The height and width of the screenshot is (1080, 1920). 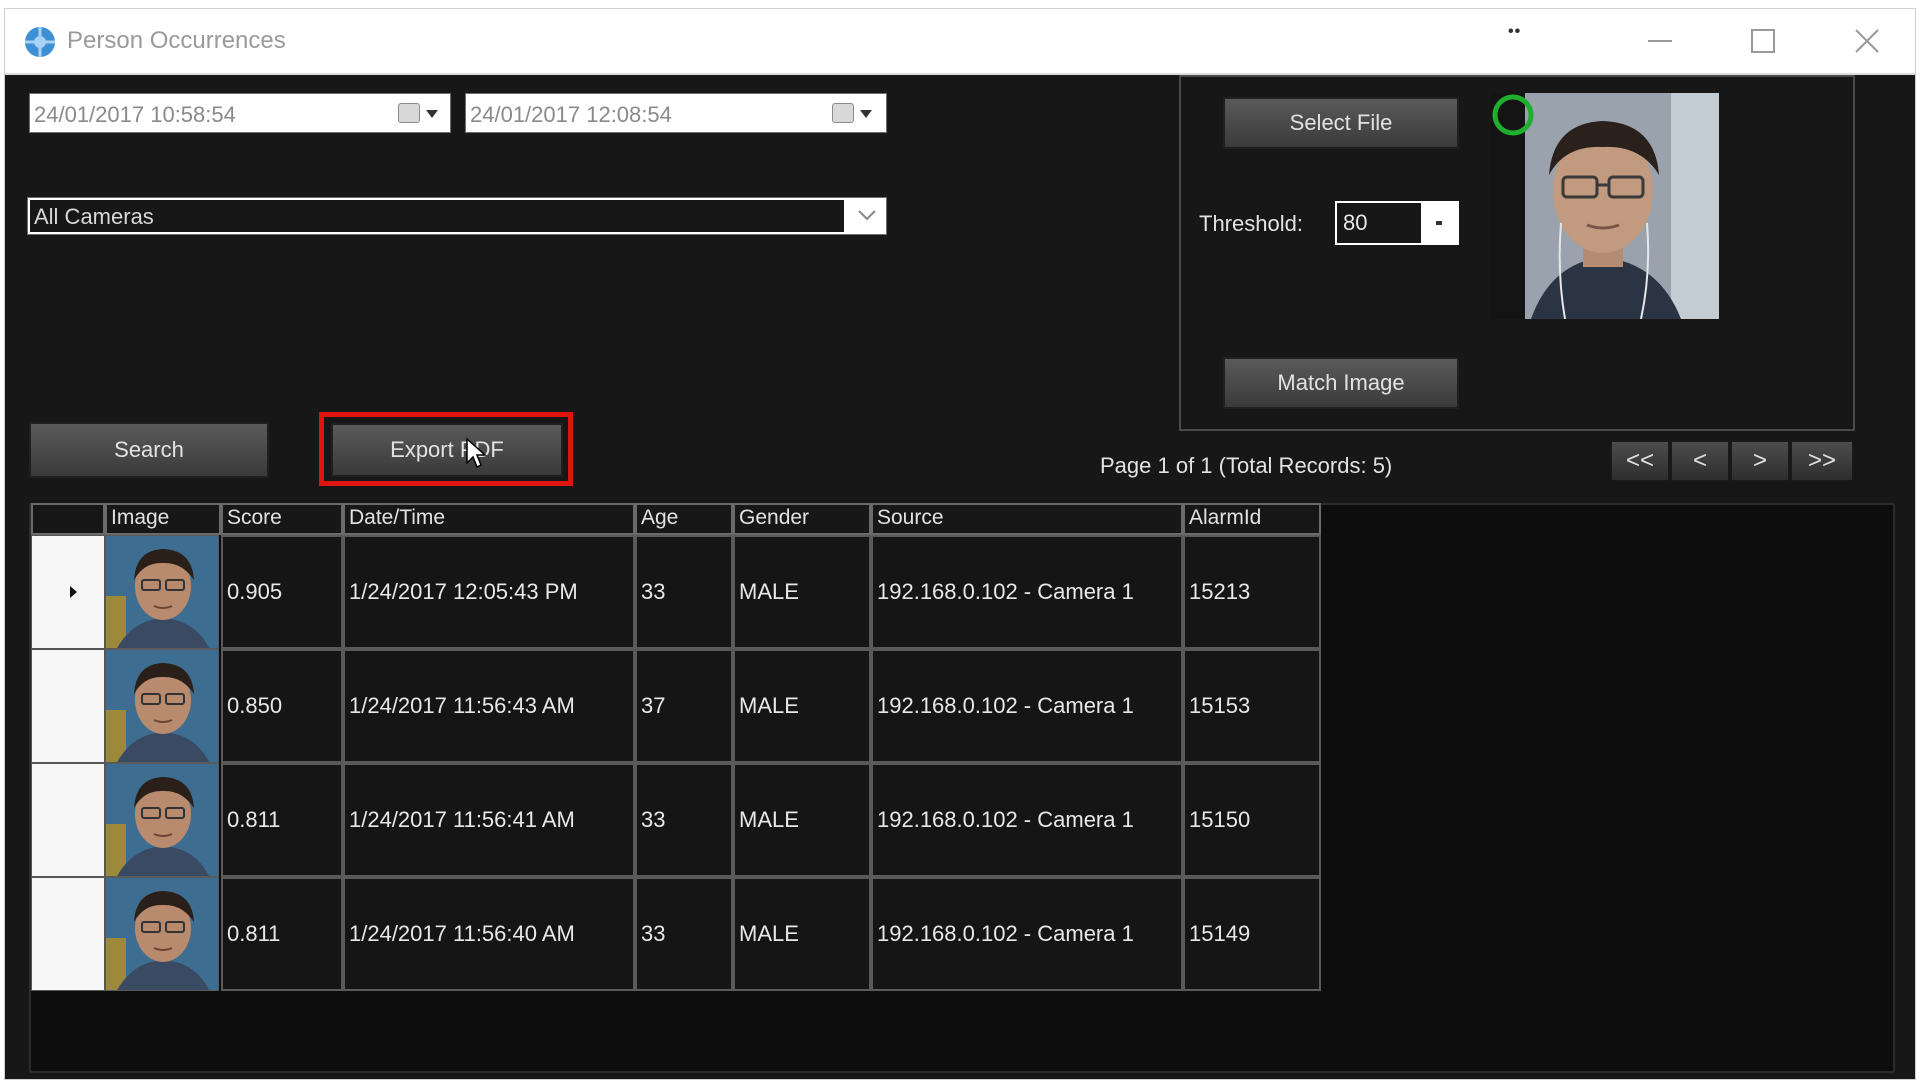 I want to click on mouse-cursor-icon, so click(x=476, y=453).